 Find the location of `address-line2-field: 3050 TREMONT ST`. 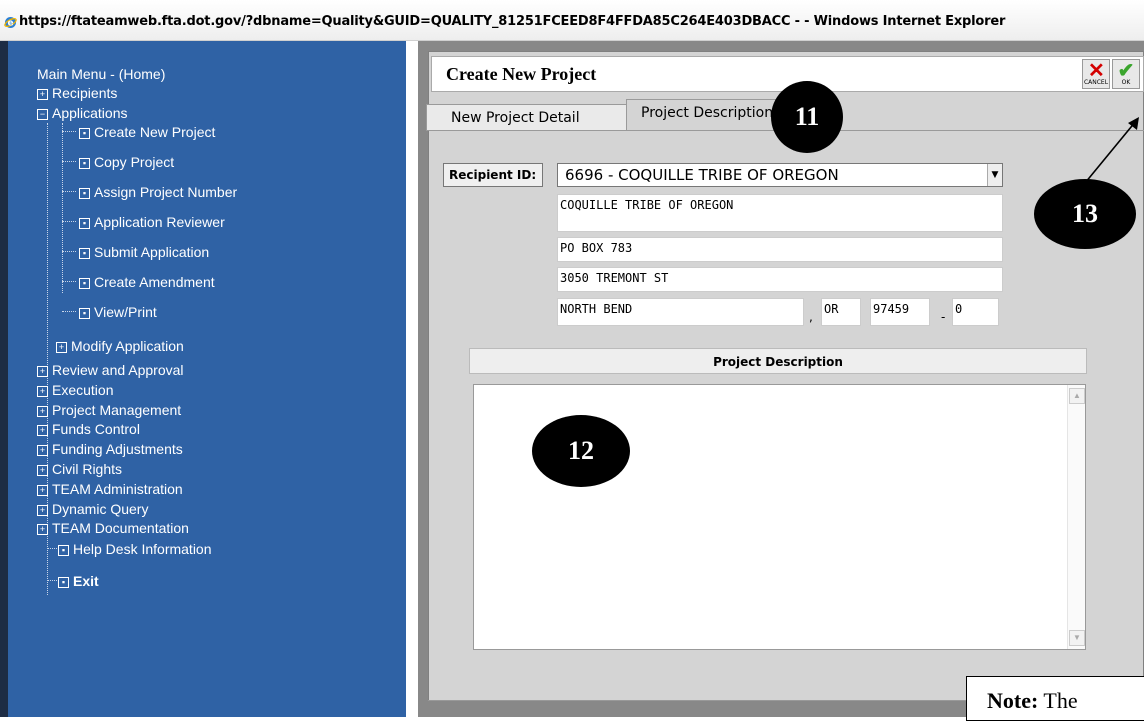

address-line2-field: 3050 TREMONT ST is located at coordinates (780, 279).